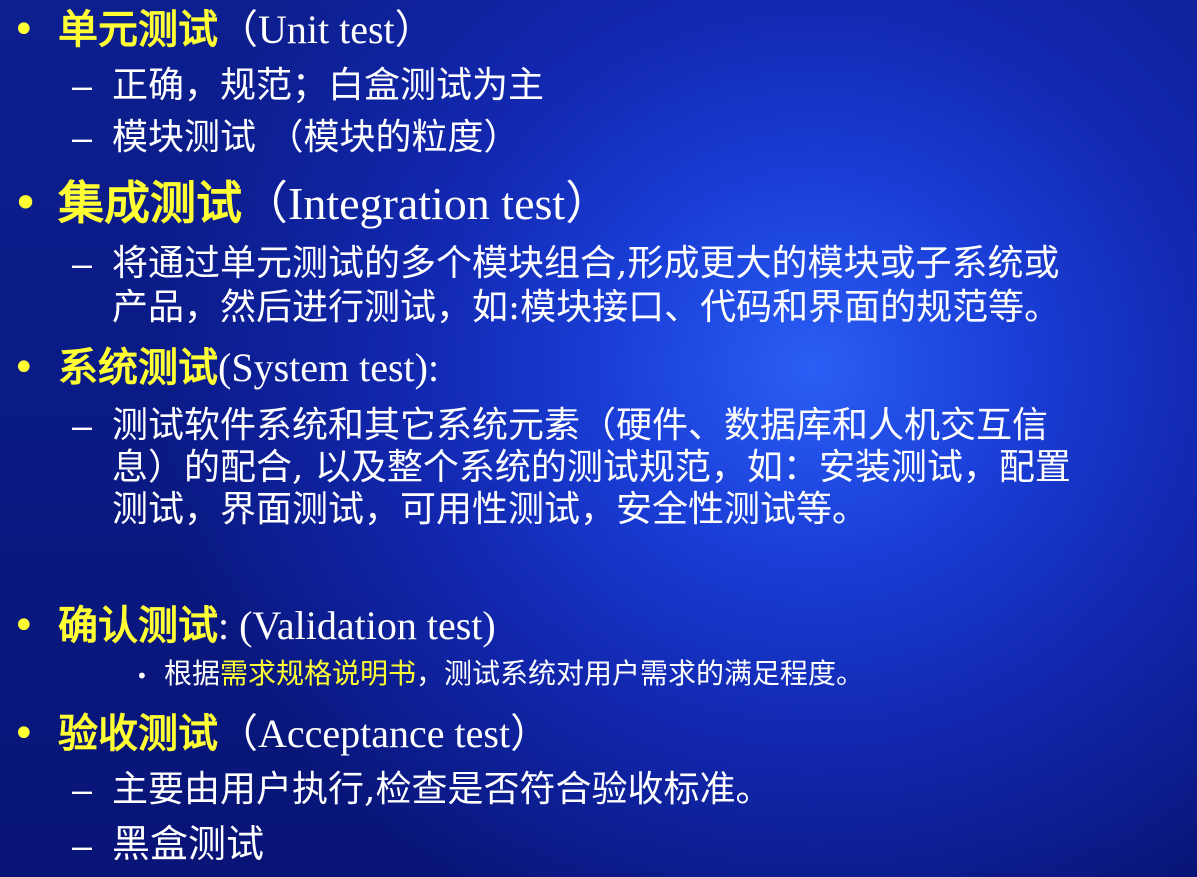 Image resolution: width=1197 pixels, height=877 pixels. I want to click on english-term: （Unit test）, so click(326, 29).